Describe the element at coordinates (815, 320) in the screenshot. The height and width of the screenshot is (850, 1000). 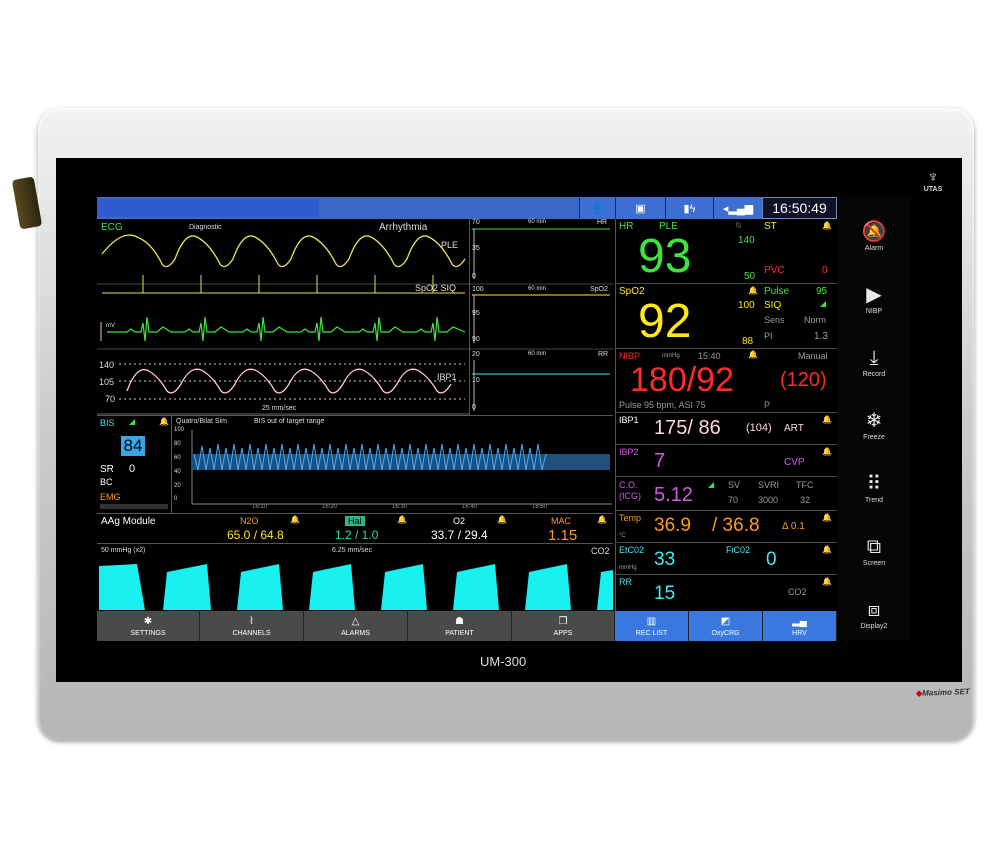
I see `sens-value: Norm` at that location.